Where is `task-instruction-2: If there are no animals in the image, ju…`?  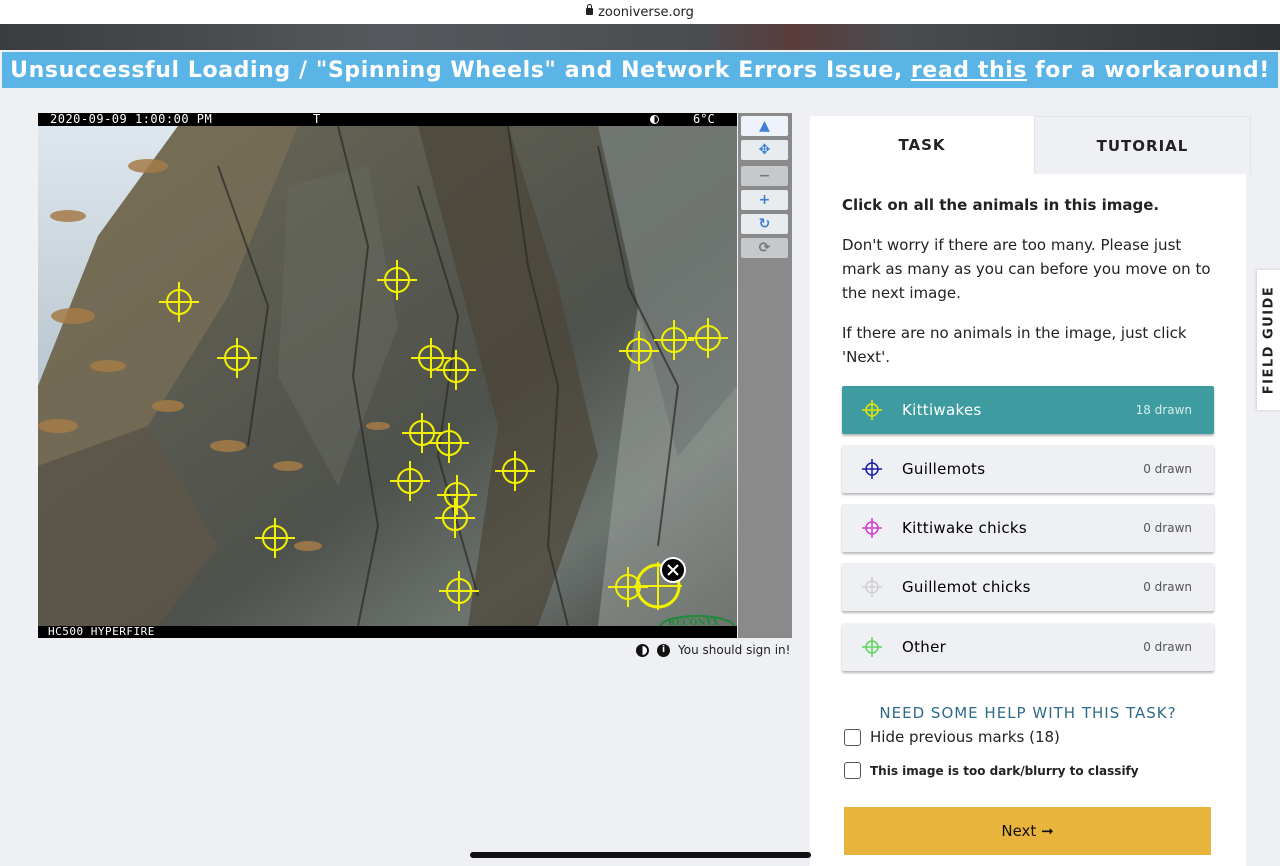 task-instruction-2: If there are no animals in the image, ju… is located at coordinates (1014, 345).